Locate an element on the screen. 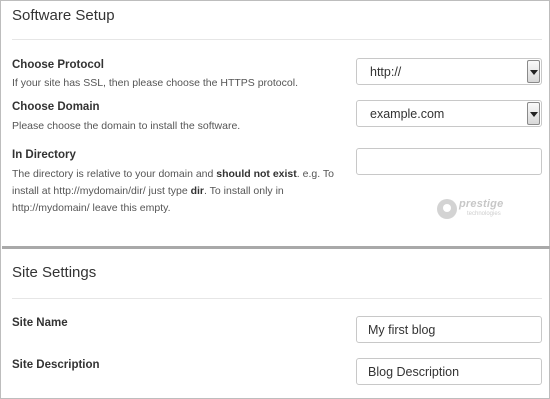 This screenshot has width=550, height=399. choose-protocol-label: Choose Protocol is located at coordinates (58, 65).